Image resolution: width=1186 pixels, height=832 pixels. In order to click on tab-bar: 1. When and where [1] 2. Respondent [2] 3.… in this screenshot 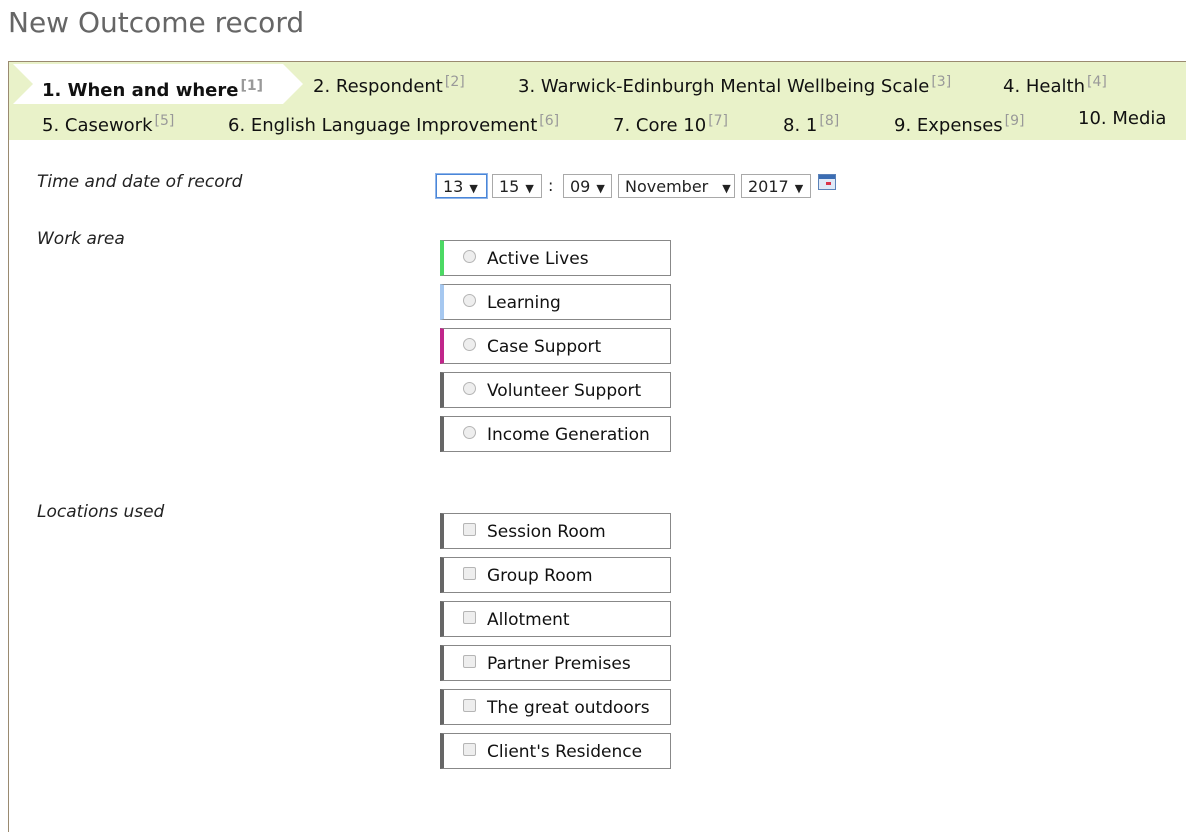, I will do `click(597, 101)`.